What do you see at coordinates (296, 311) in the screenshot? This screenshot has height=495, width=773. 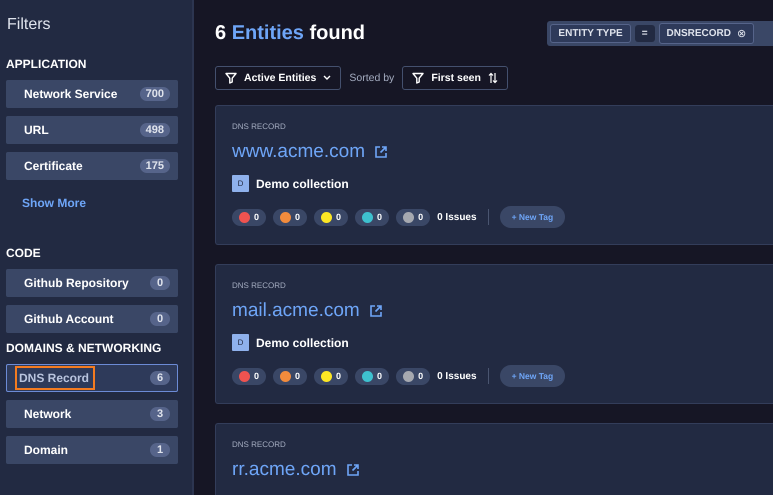 I see `entity-link: mail.acme.com` at bounding box center [296, 311].